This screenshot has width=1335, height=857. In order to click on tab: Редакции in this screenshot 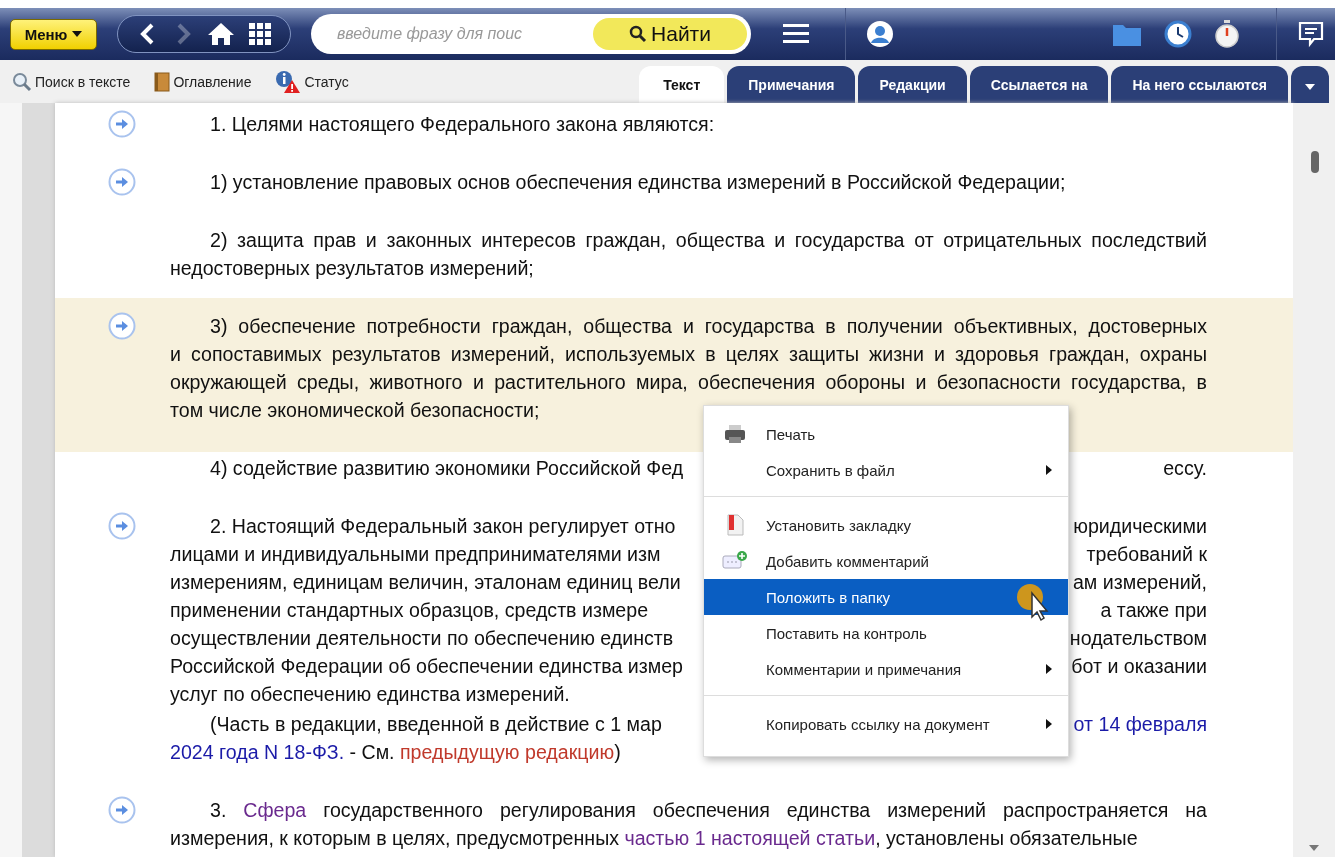, I will do `click(912, 84)`.